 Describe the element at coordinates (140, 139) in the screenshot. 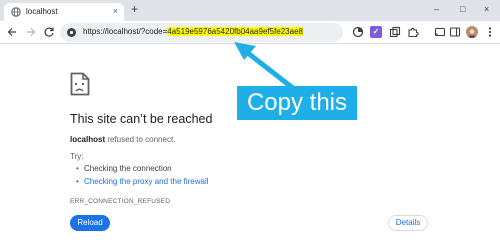

I see `error-message-text: refused to connect.` at that location.